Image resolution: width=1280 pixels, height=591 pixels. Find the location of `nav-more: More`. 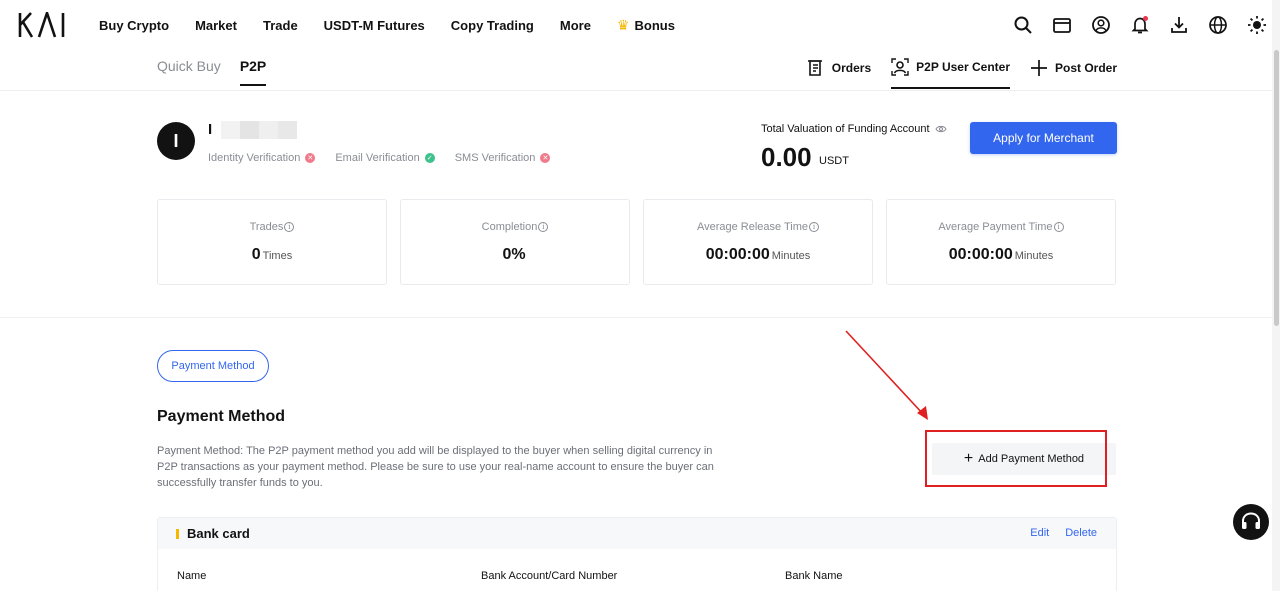

nav-more: More is located at coordinates (575, 25).